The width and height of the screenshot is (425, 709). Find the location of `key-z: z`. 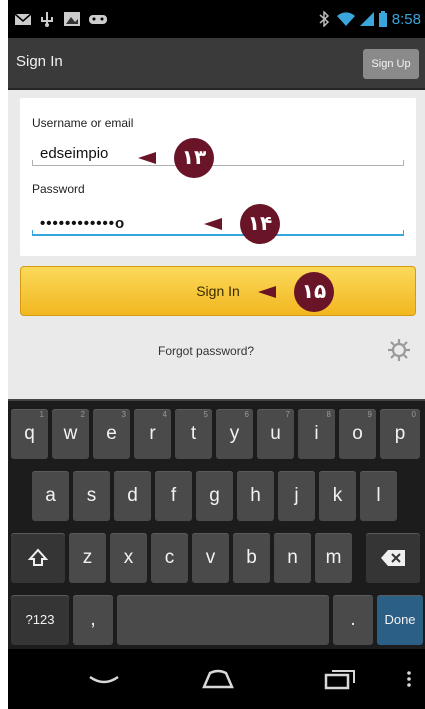

key-z: z is located at coordinates (87, 558).